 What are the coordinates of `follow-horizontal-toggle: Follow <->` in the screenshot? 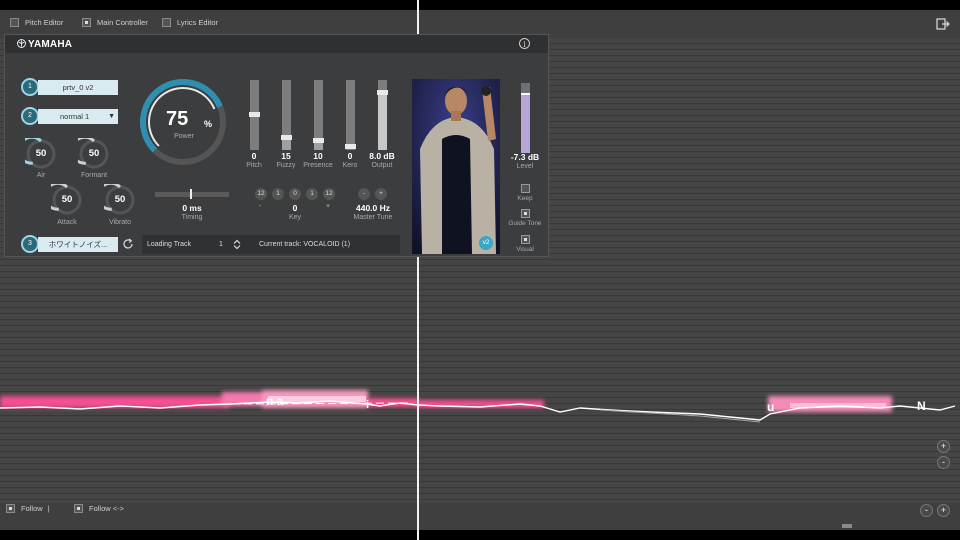 It's located at (99, 508).